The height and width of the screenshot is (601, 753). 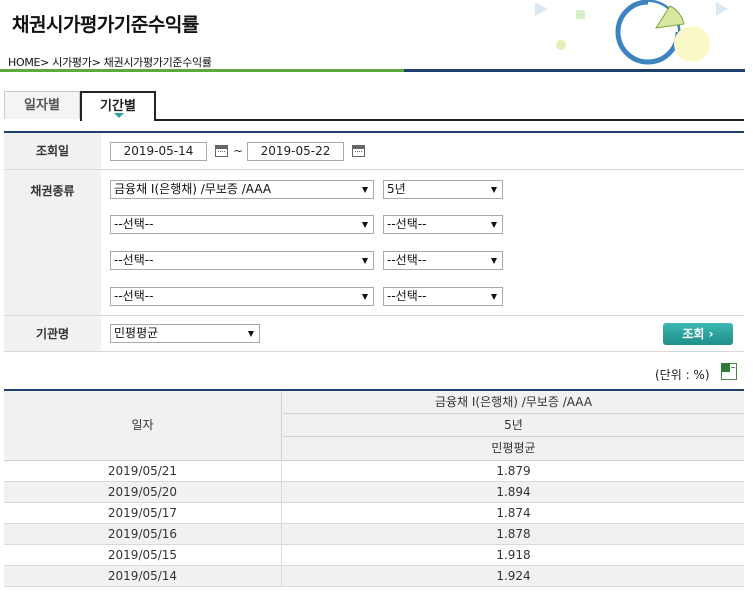 I want to click on end-calendar-icon, so click(x=358, y=151).